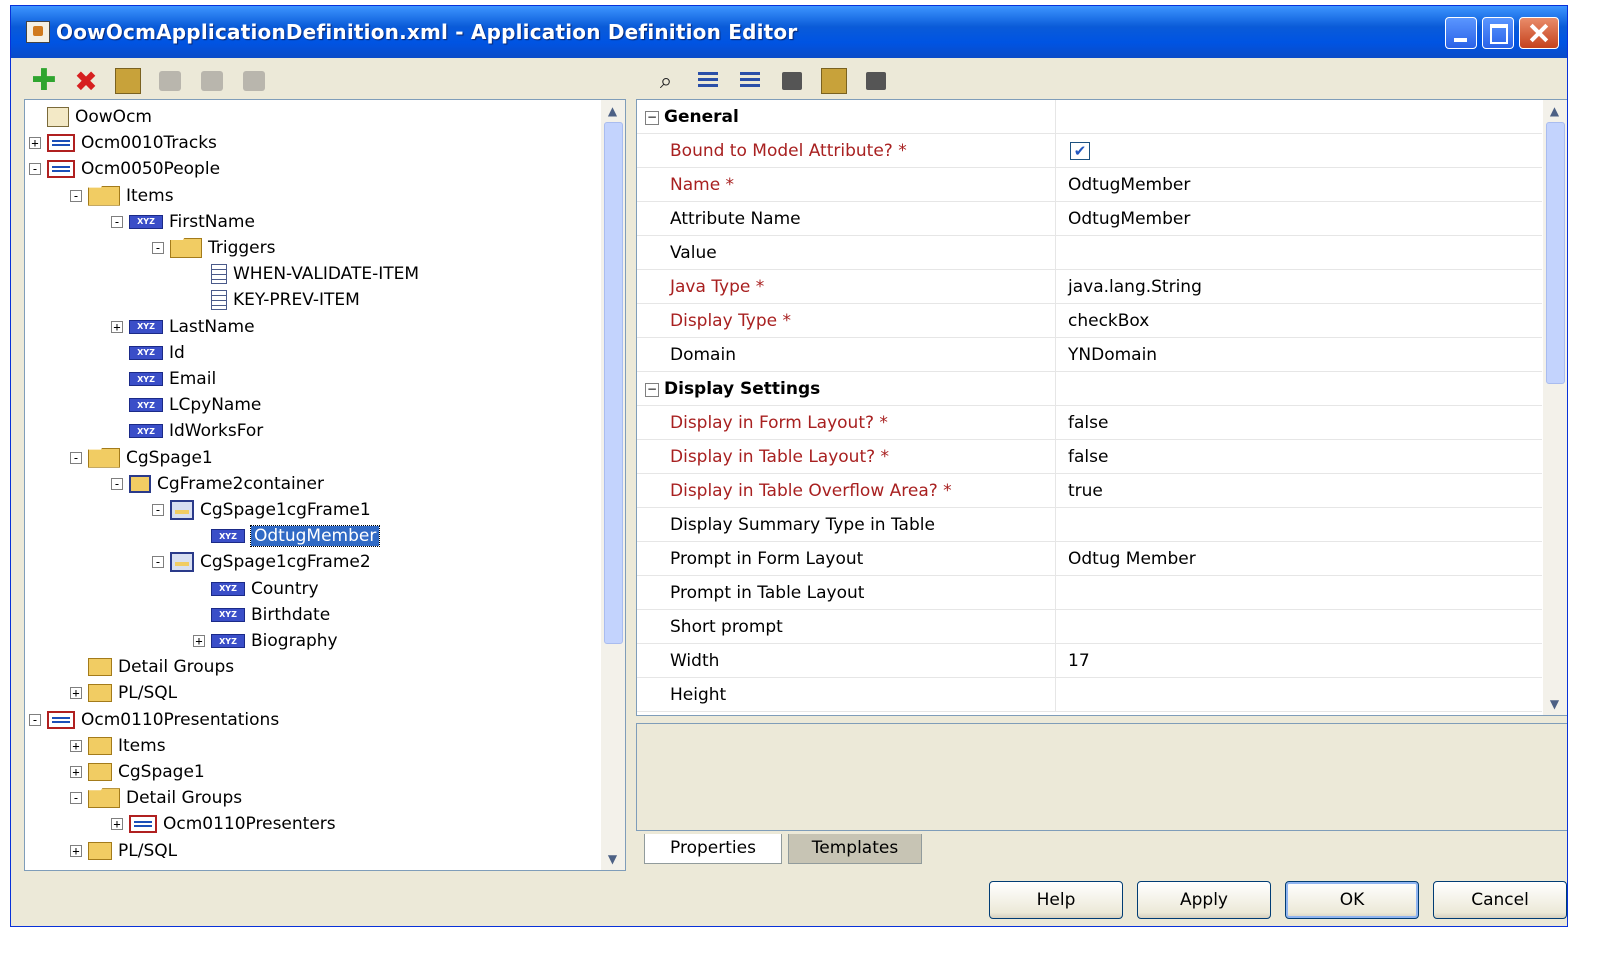  What do you see at coordinates (1089, 117) in the screenshot?
I see `property-category: − General` at bounding box center [1089, 117].